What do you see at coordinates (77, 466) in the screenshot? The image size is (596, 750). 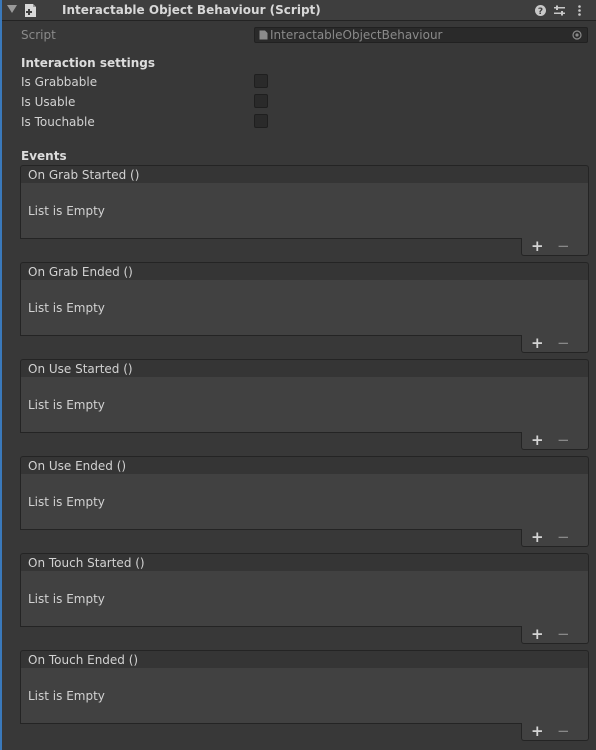 I see `event-title: On Use Ended ()` at bounding box center [77, 466].